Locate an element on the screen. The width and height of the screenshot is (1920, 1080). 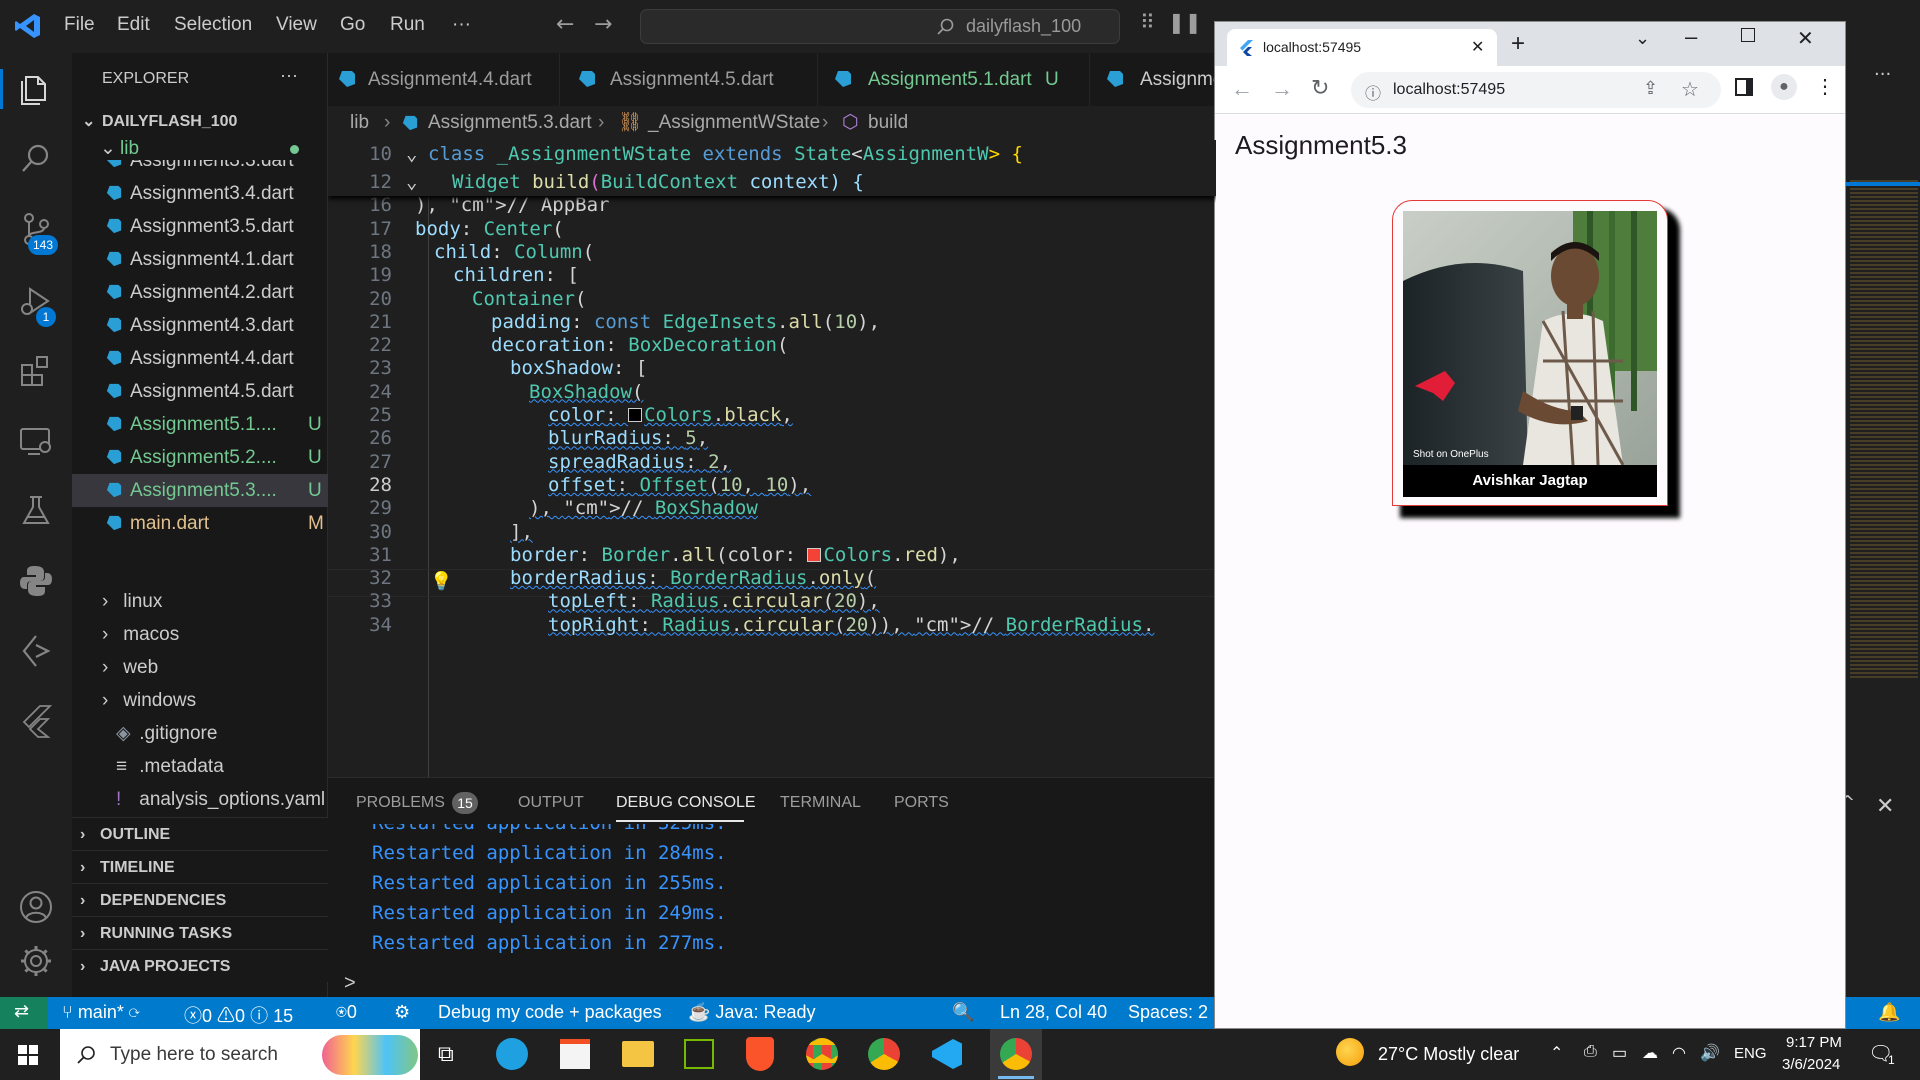
profile-avatar-icon: ● is located at coordinates (1784, 87).